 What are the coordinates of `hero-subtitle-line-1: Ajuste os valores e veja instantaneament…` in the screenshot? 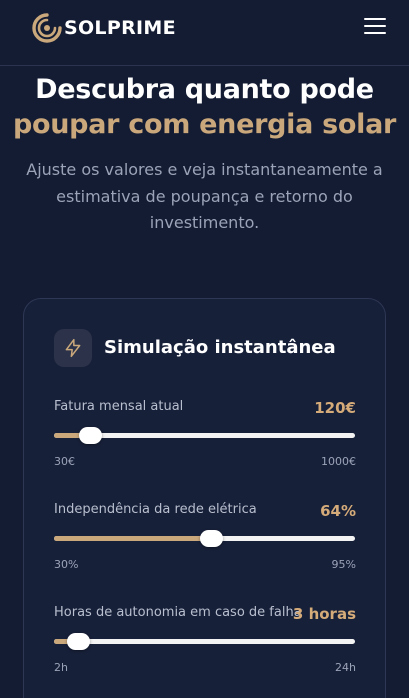 It's located at (204, 169).